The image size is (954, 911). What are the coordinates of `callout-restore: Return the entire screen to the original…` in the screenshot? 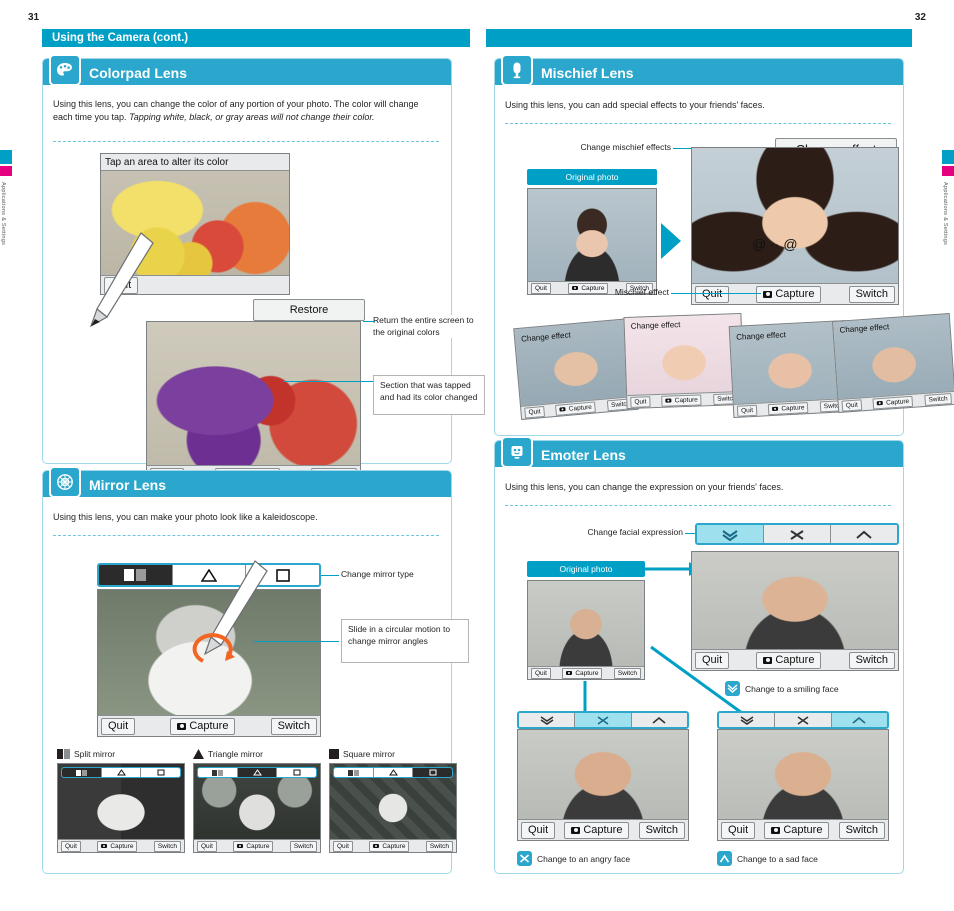 It's located at (429, 326).